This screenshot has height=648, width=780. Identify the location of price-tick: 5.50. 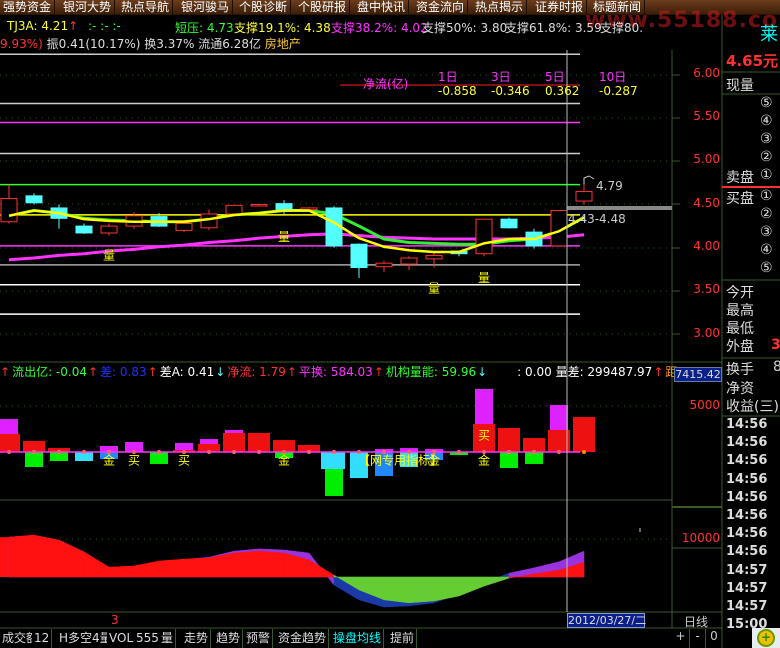
(706, 116).